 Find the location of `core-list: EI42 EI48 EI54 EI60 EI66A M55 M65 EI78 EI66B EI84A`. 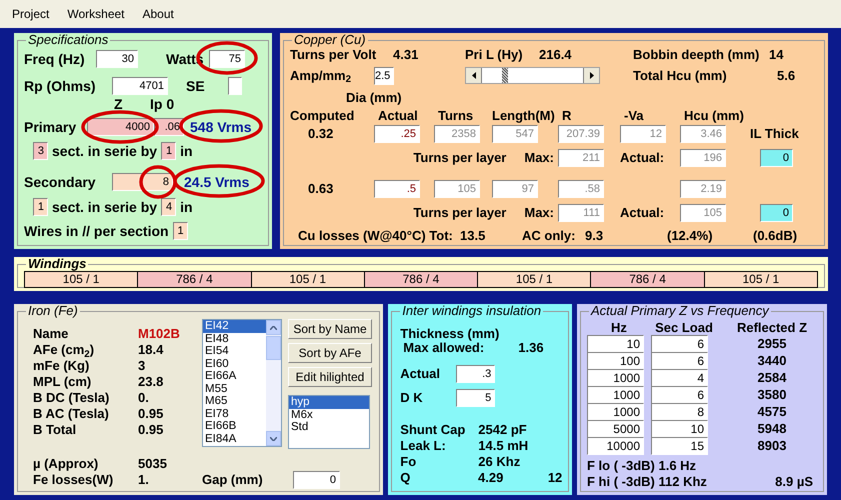

core-list: EI42 EI48 EI54 EI60 EI66A M55 M65 EI78 EI66B EI84A is located at coordinates (242, 383).